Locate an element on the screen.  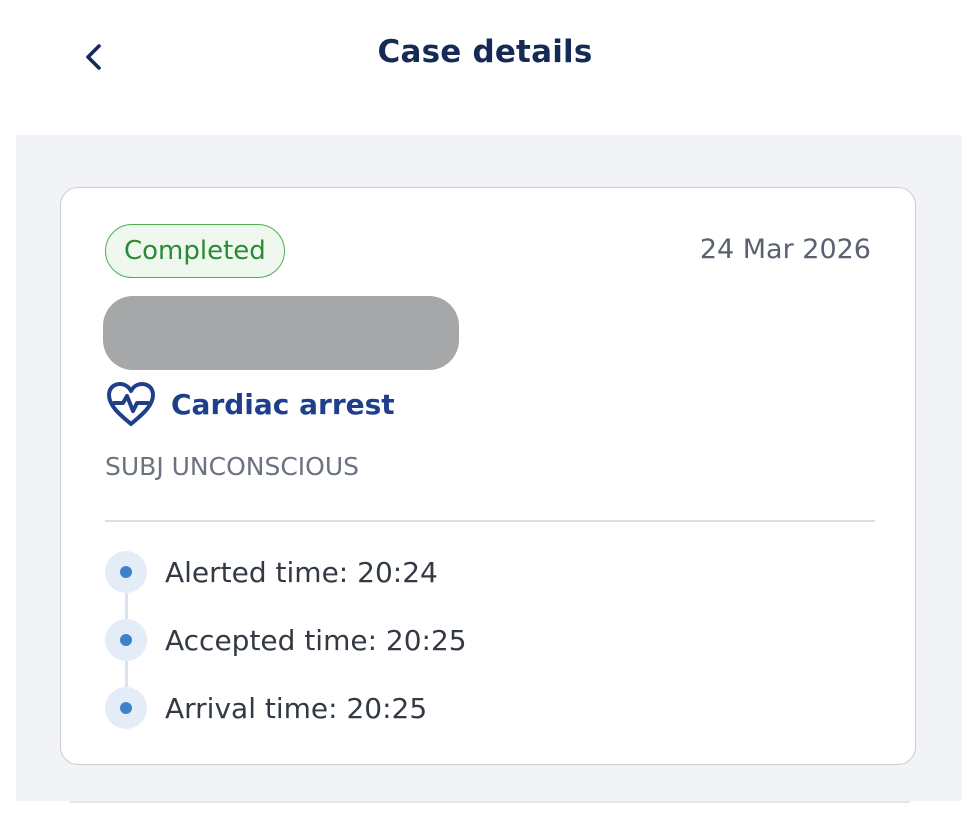
timeline-label: Arrival time: 20:25 is located at coordinates (296, 708).